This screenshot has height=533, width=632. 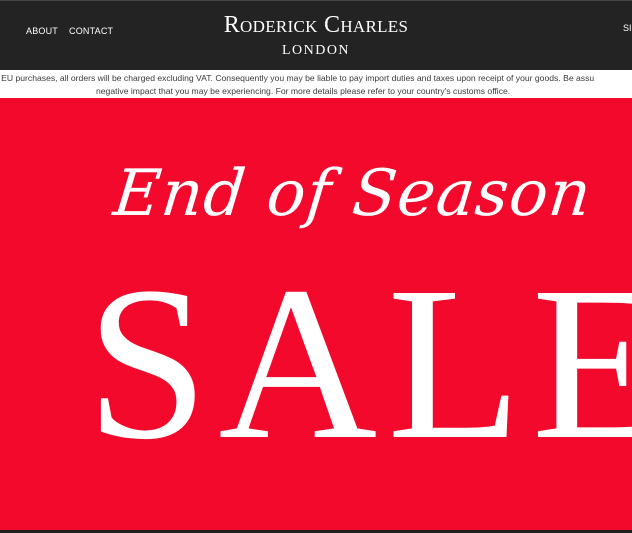 I want to click on nav-item-sign-in: SI, so click(x=627, y=28).